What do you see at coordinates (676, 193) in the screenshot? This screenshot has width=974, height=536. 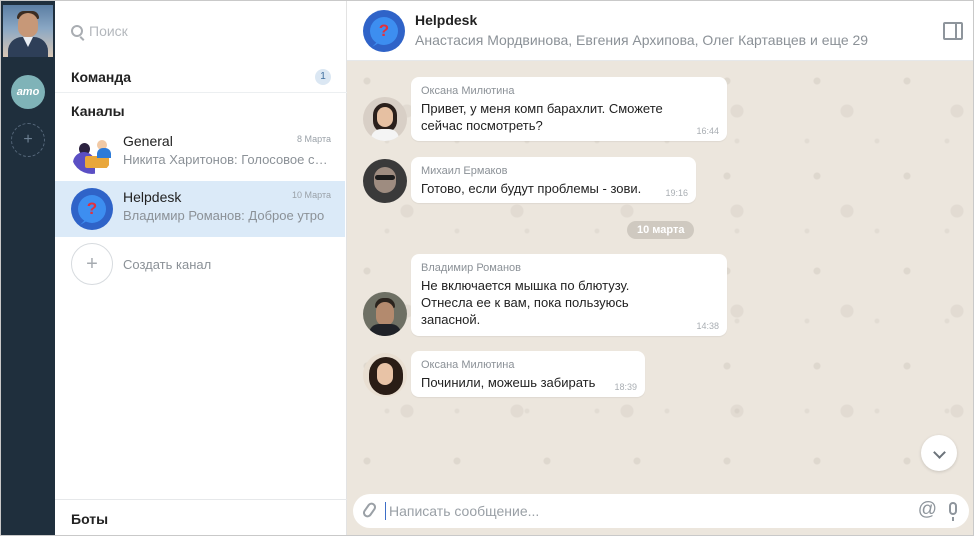 I see `message-time: 19:16` at bounding box center [676, 193].